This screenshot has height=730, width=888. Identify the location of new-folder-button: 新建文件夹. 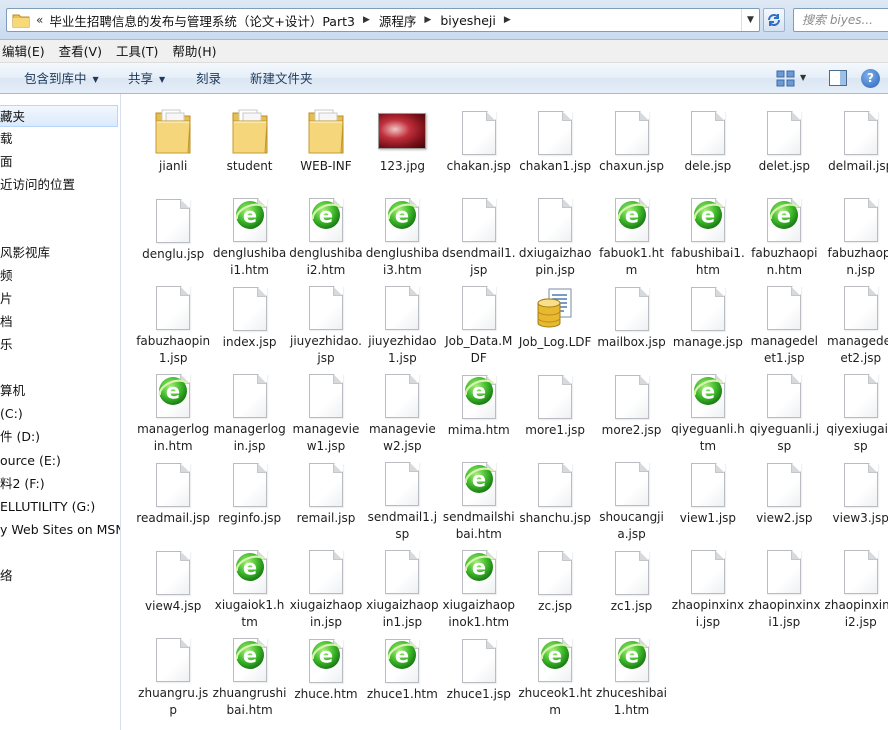
(281, 78).